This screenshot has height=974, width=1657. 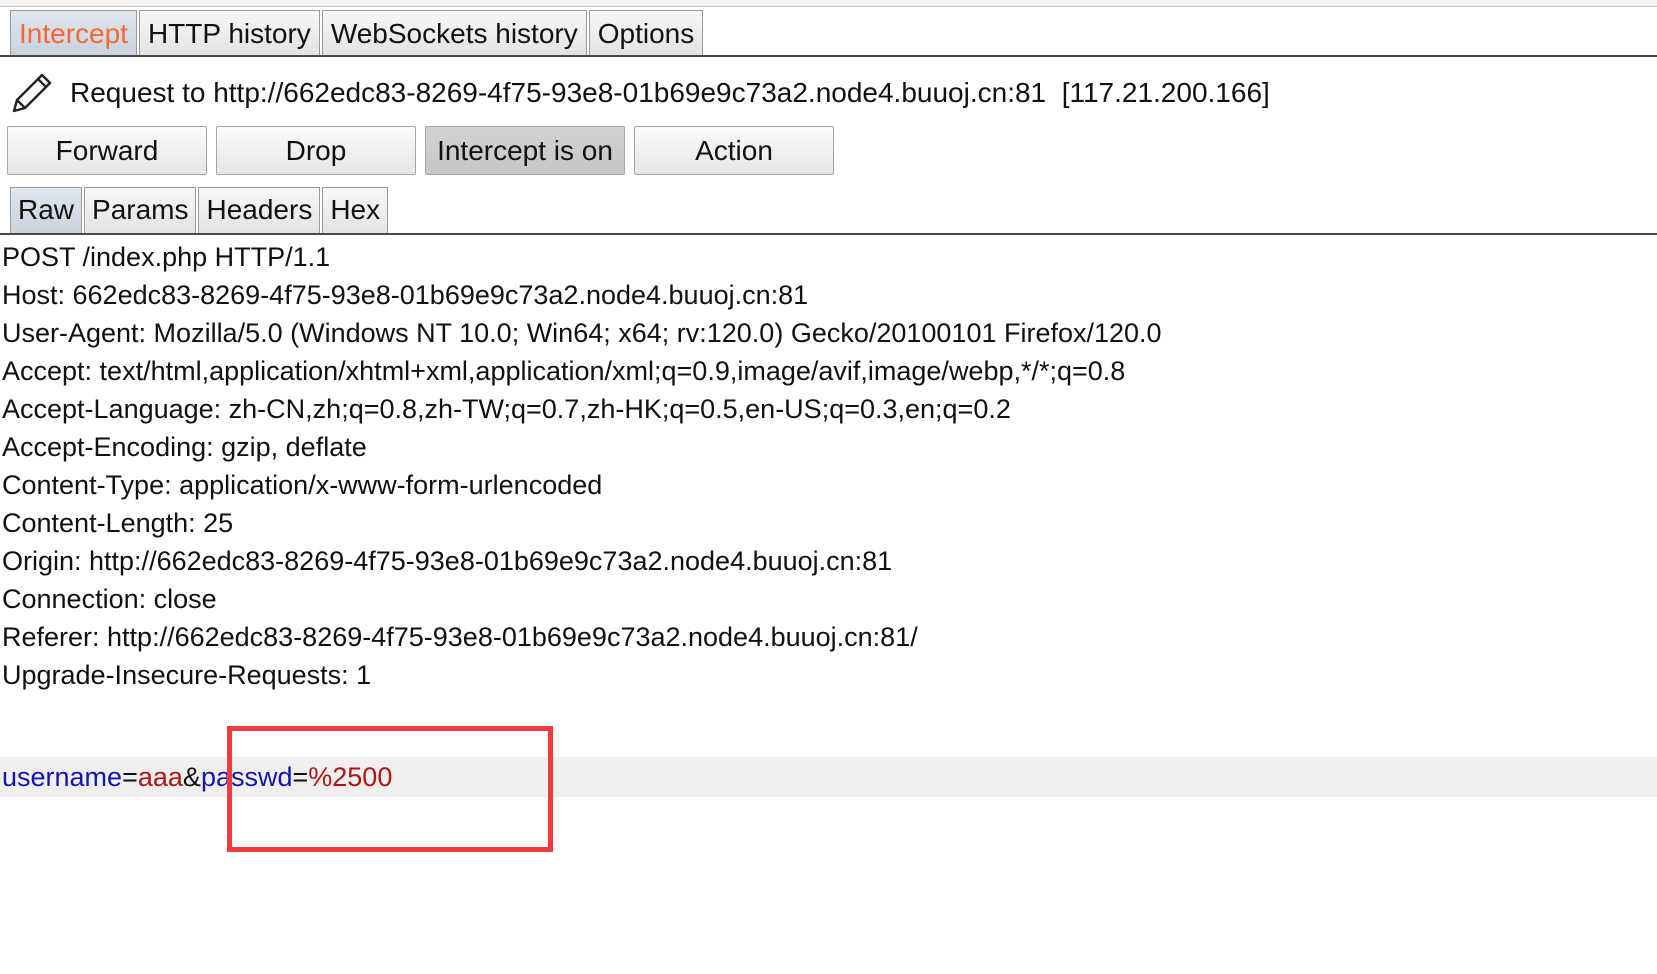 I want to click on tab-websockets-history: WebSockets history, so click(x=454, y=32).